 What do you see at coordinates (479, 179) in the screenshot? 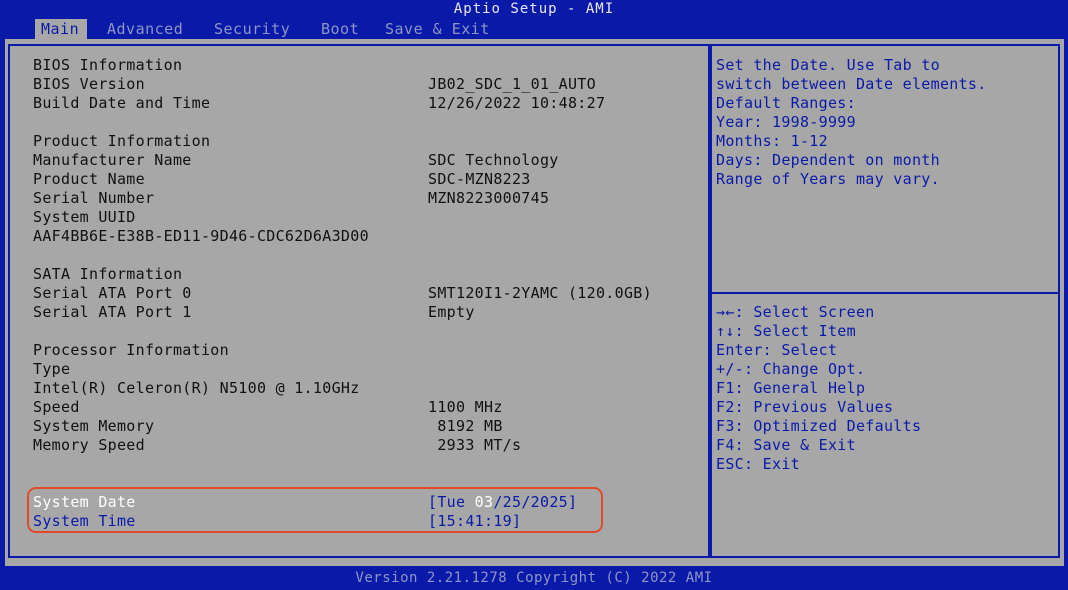
I see `product-name-value: SDC-MZN8223` at bounding box center [479, 179].